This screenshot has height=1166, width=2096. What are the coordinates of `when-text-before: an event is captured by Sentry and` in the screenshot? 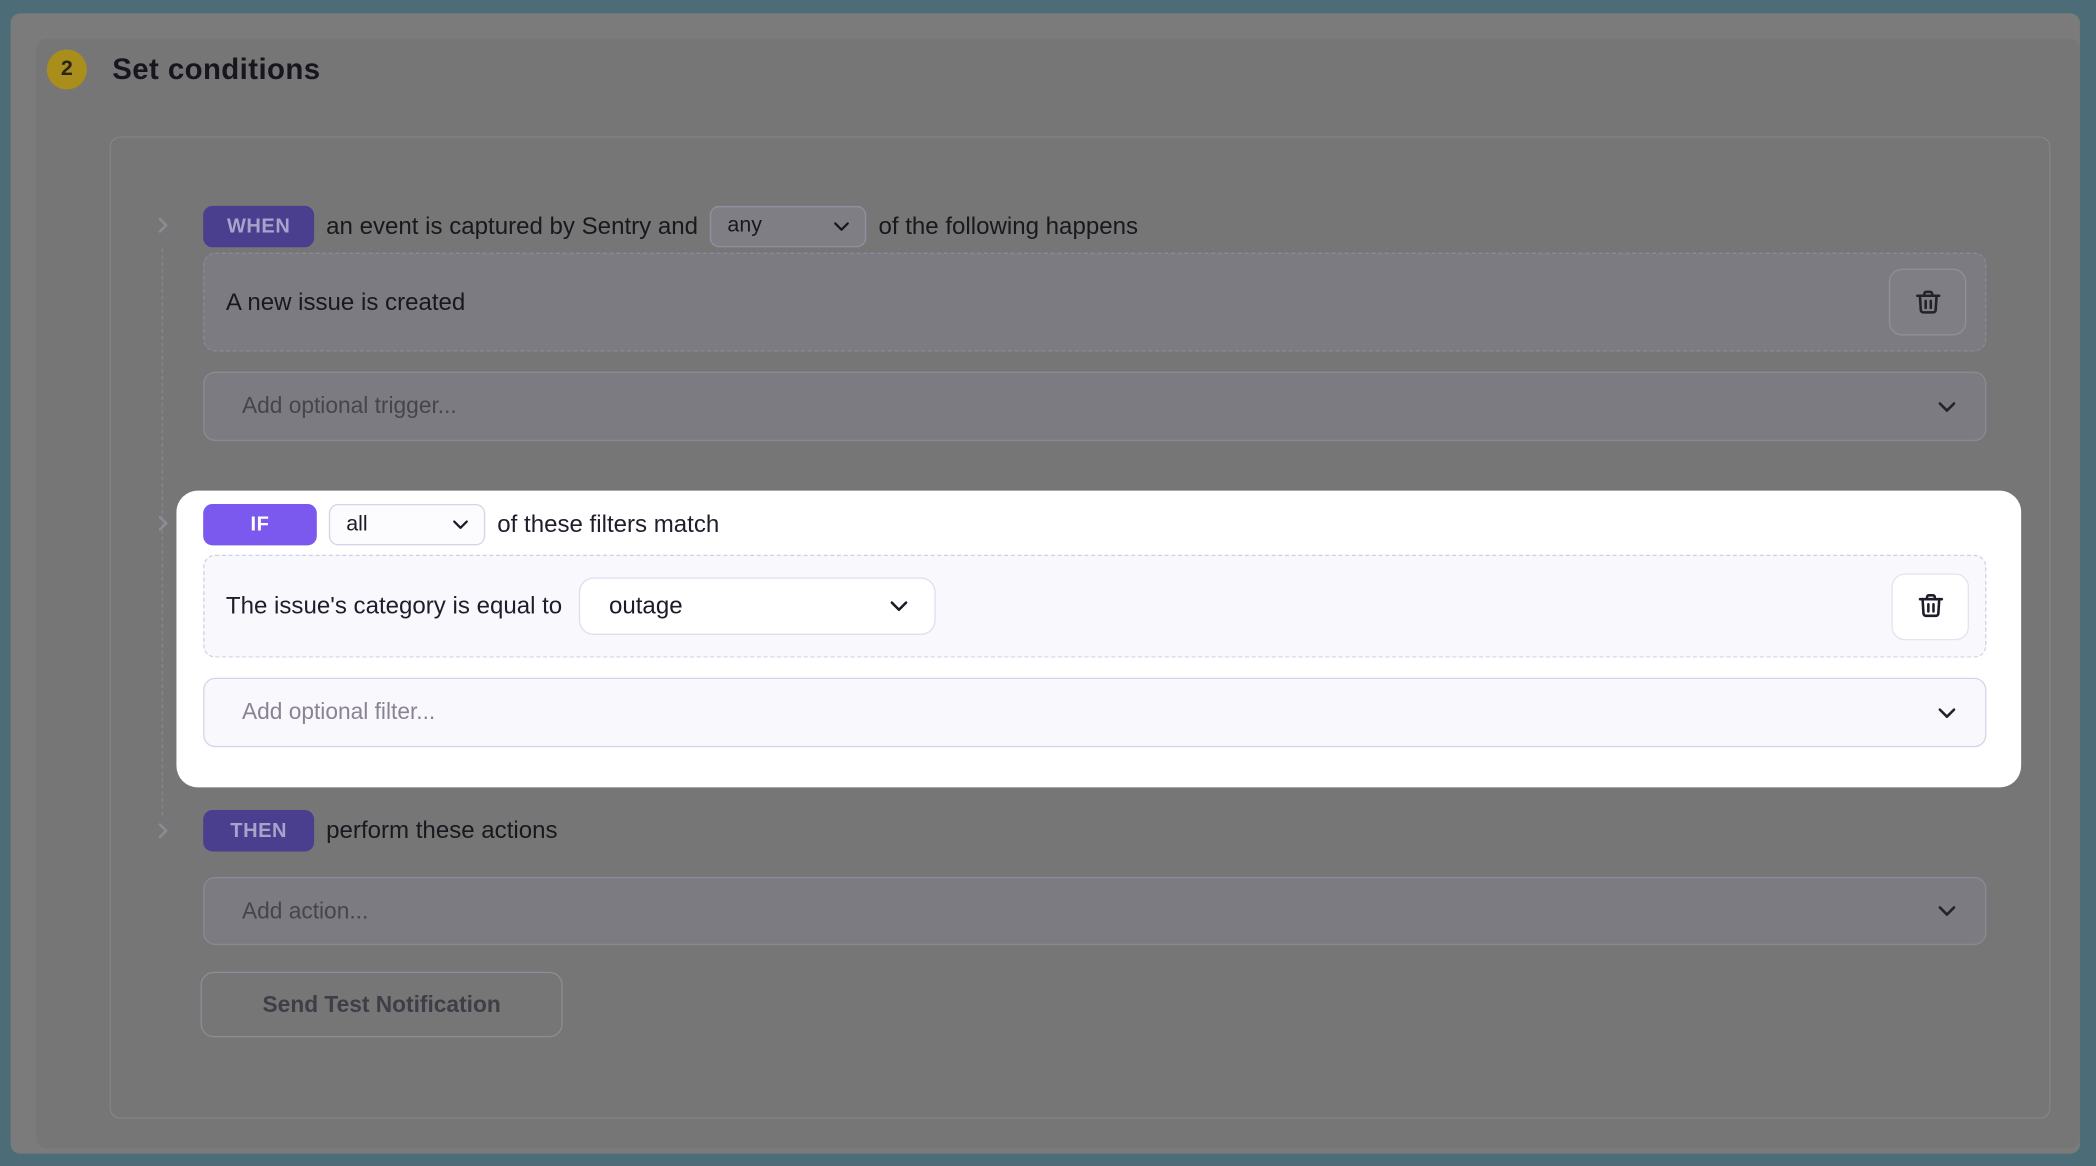 It's located at (512, 225).